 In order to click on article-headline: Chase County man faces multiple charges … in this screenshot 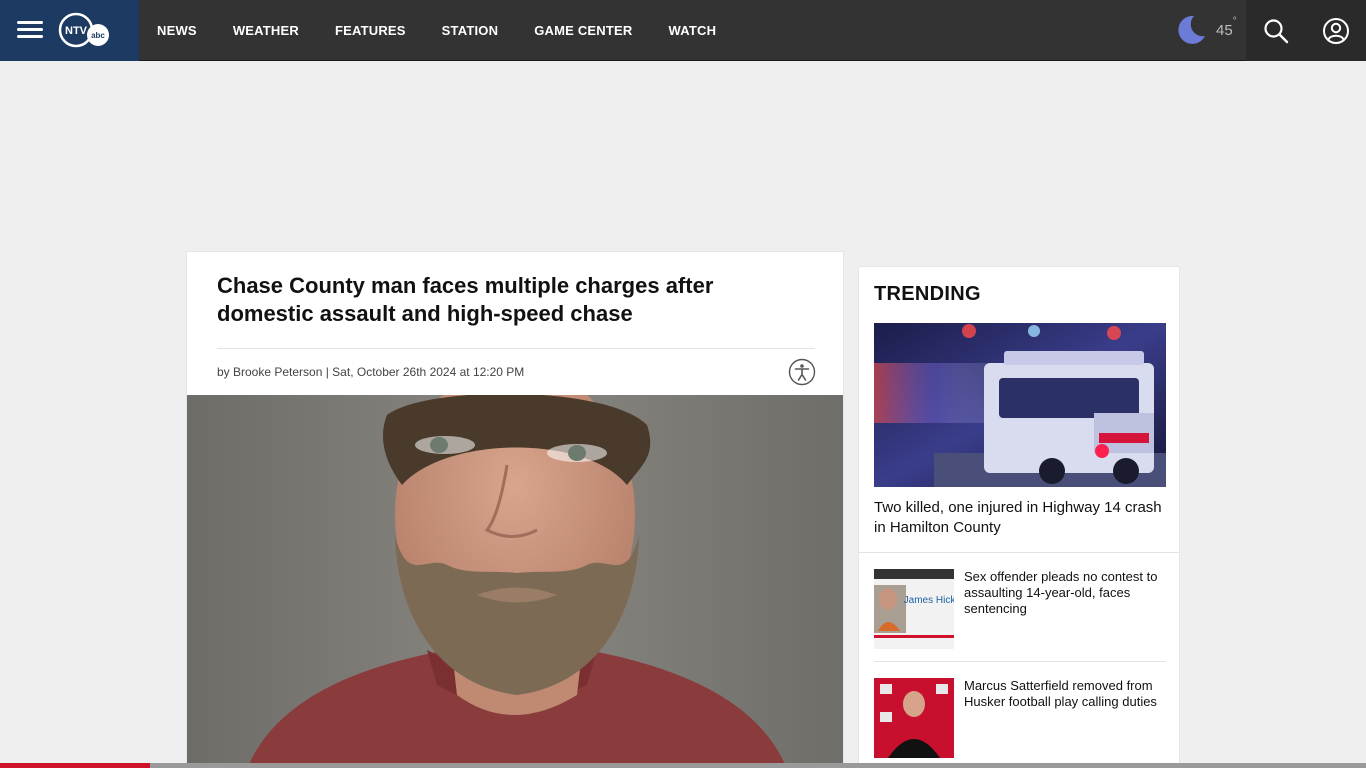, I will do `click(465, 299)`.